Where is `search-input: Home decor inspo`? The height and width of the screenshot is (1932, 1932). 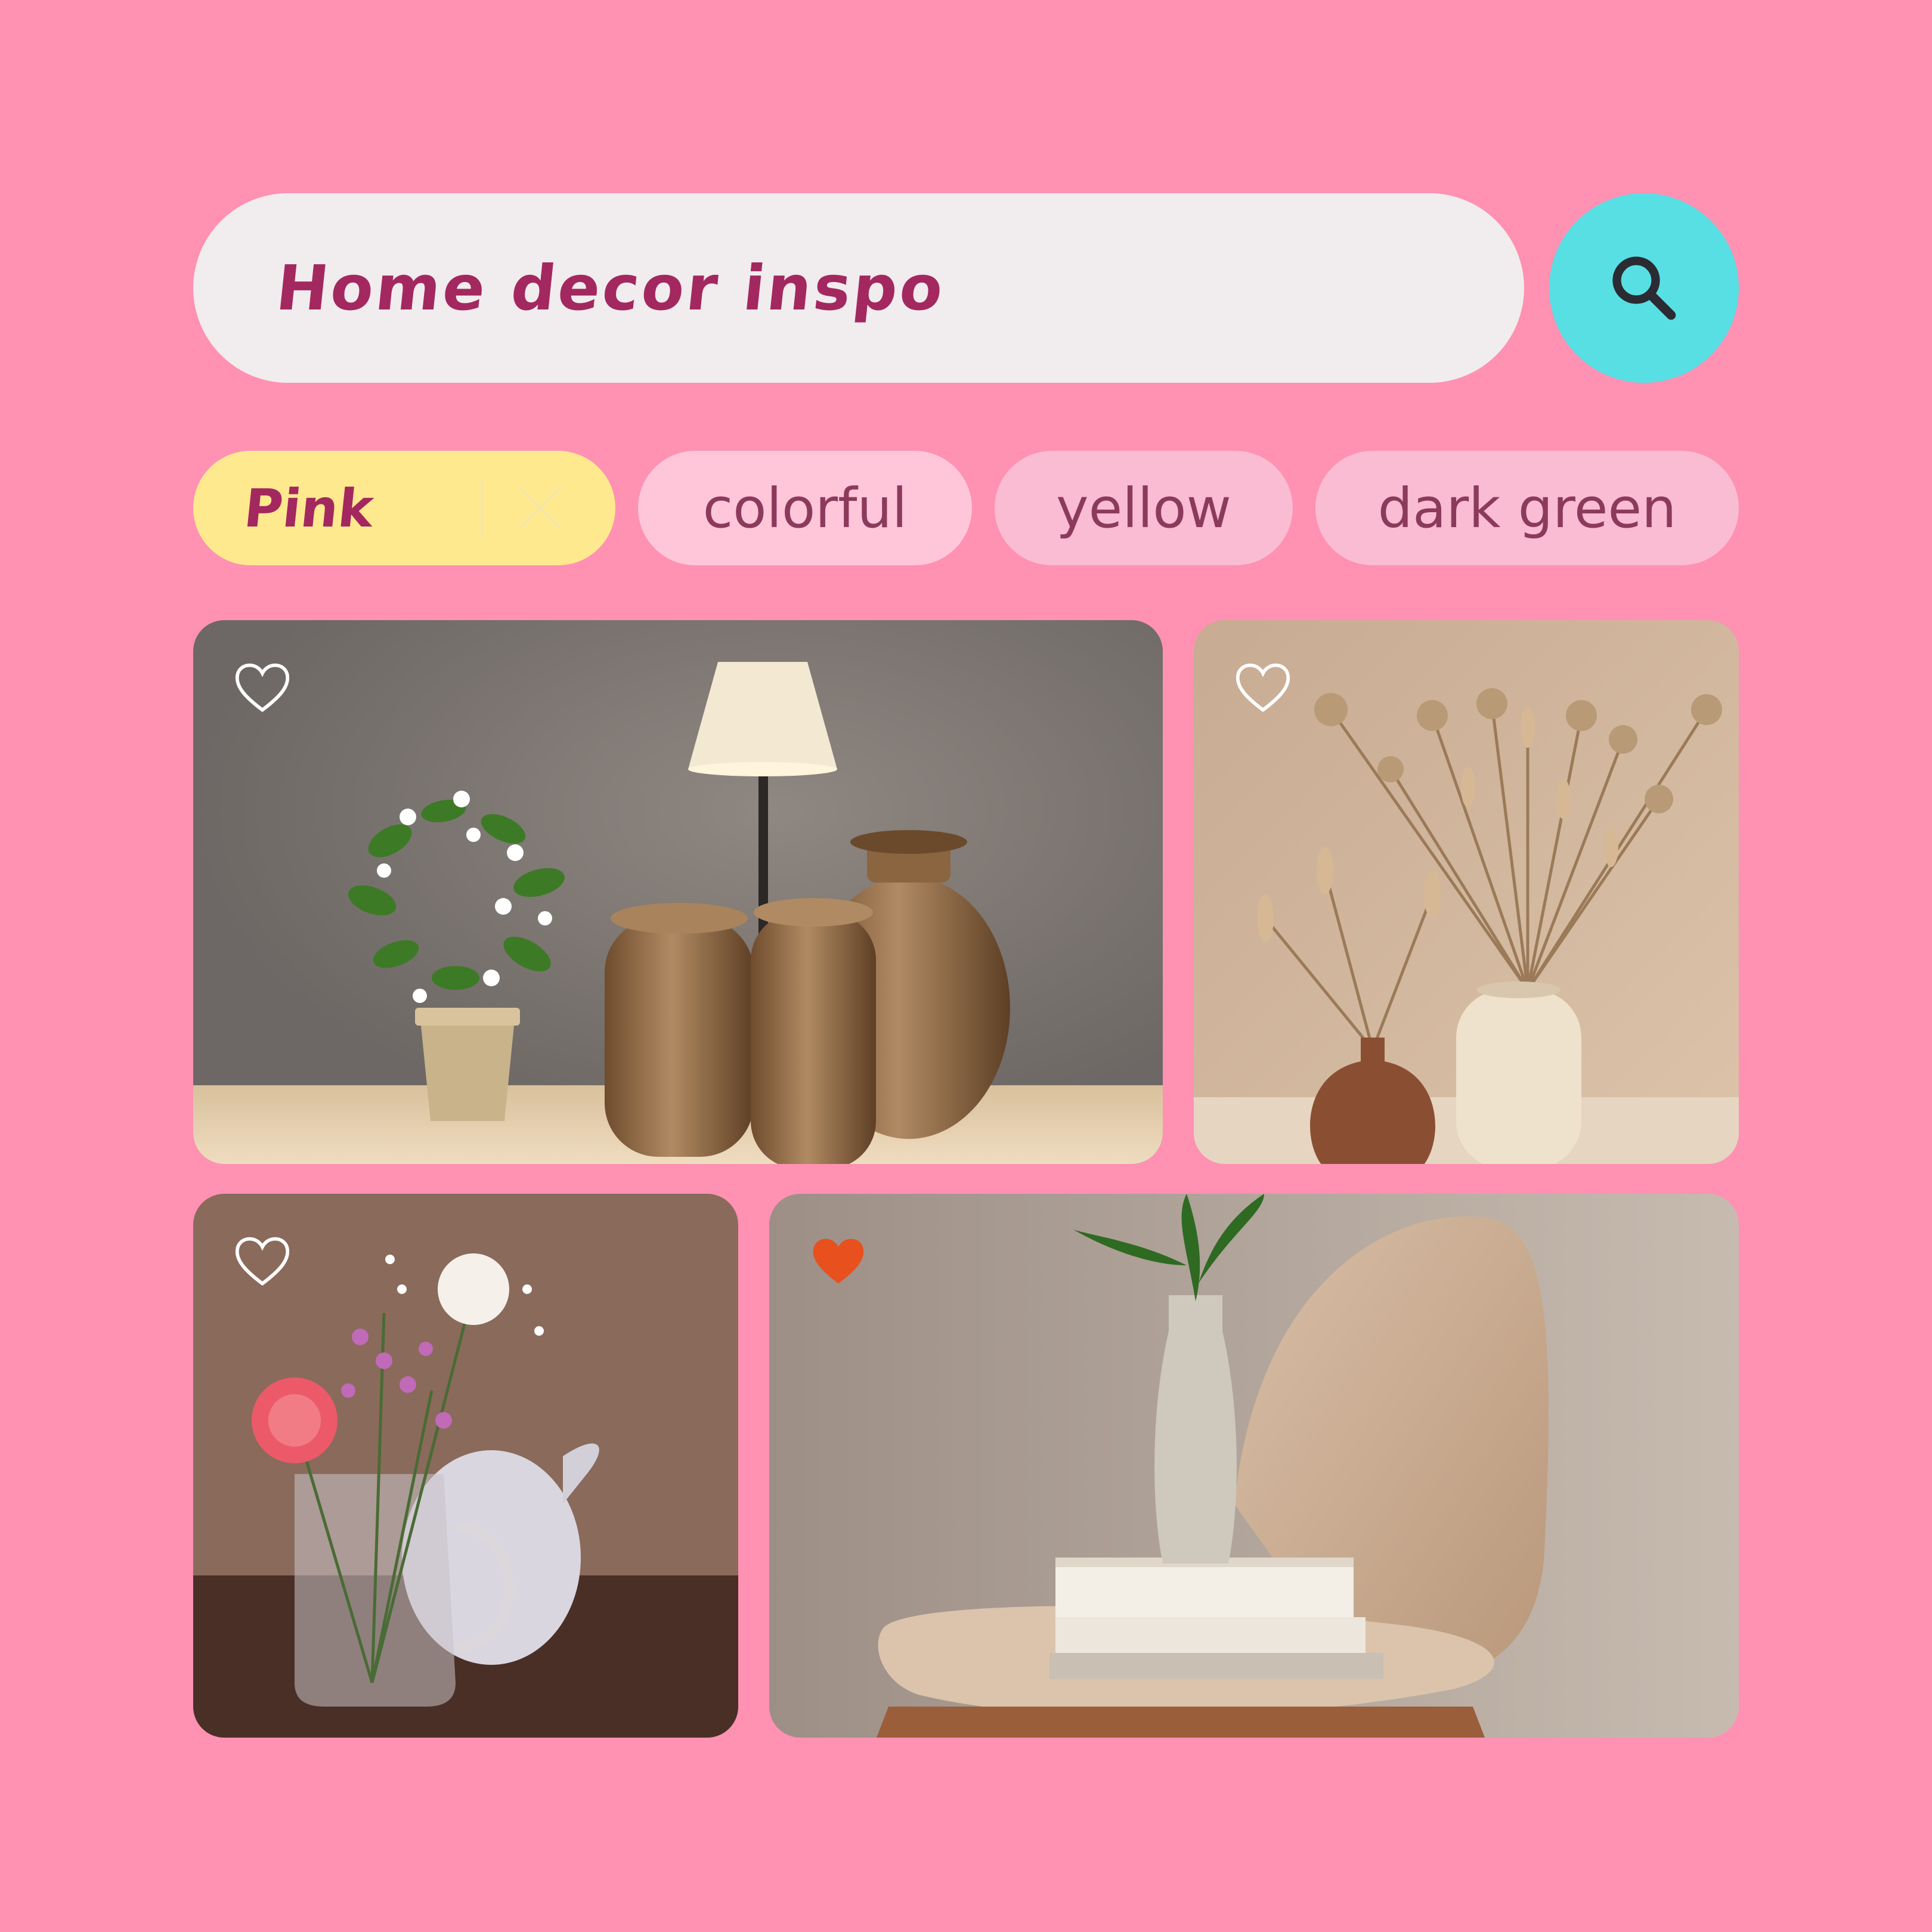 search-input: Home decor inspo is located at coordinates (858, 288).